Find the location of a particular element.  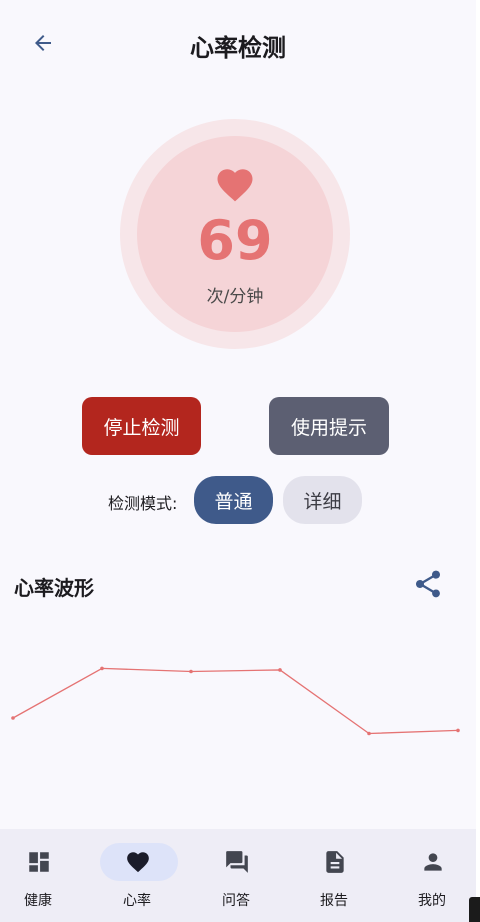

nav-item-0: 健康 is located at coordinates (41, 875).